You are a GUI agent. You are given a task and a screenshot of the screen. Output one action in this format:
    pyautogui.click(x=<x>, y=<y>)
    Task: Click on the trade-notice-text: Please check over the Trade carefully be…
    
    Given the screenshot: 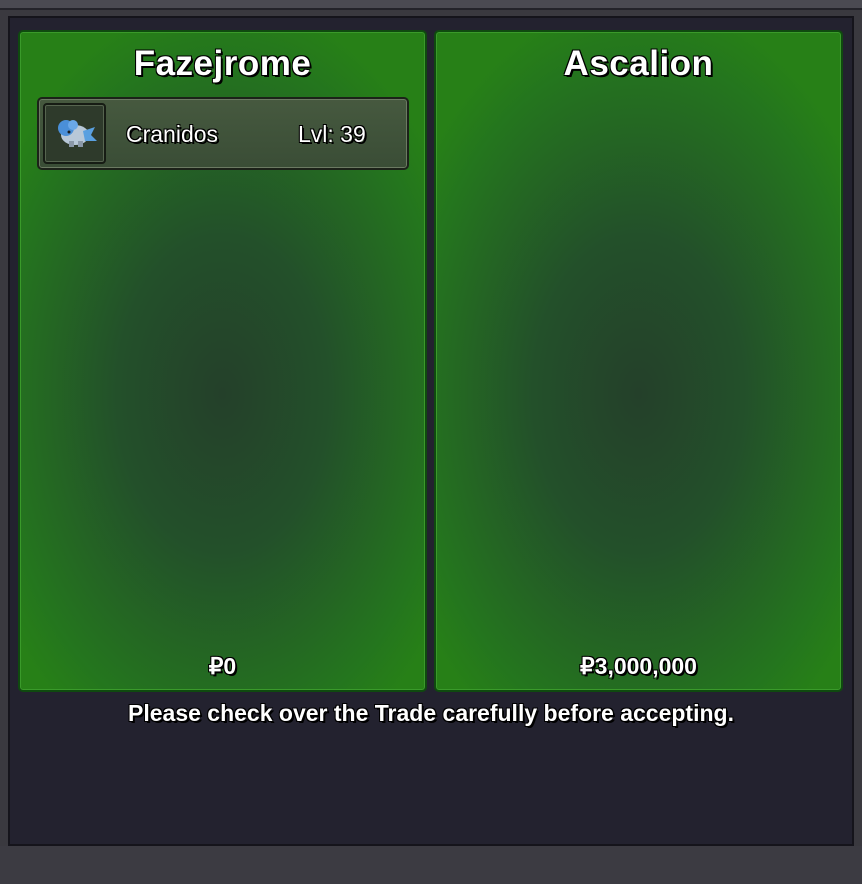 What is the action you would take?
    pyautogui.click(x=431, y=713)
    